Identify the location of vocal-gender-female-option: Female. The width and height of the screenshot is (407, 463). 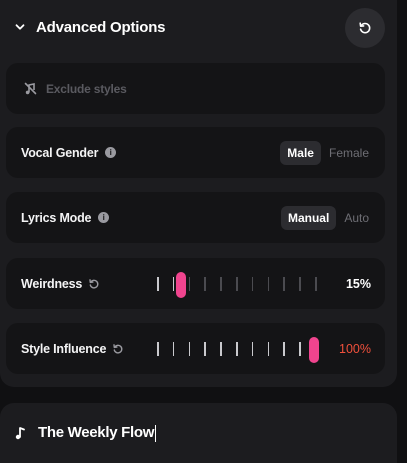
(349, 153).